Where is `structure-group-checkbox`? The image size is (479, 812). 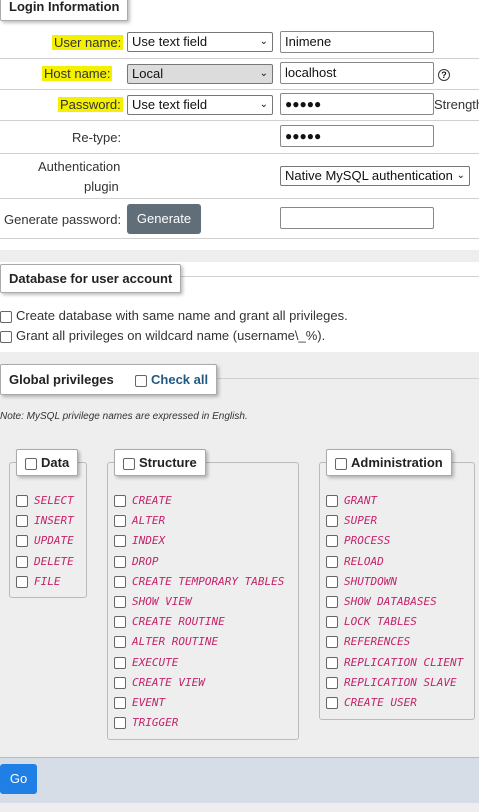
structure-group-checkbox is located at coordinates (129, 463).